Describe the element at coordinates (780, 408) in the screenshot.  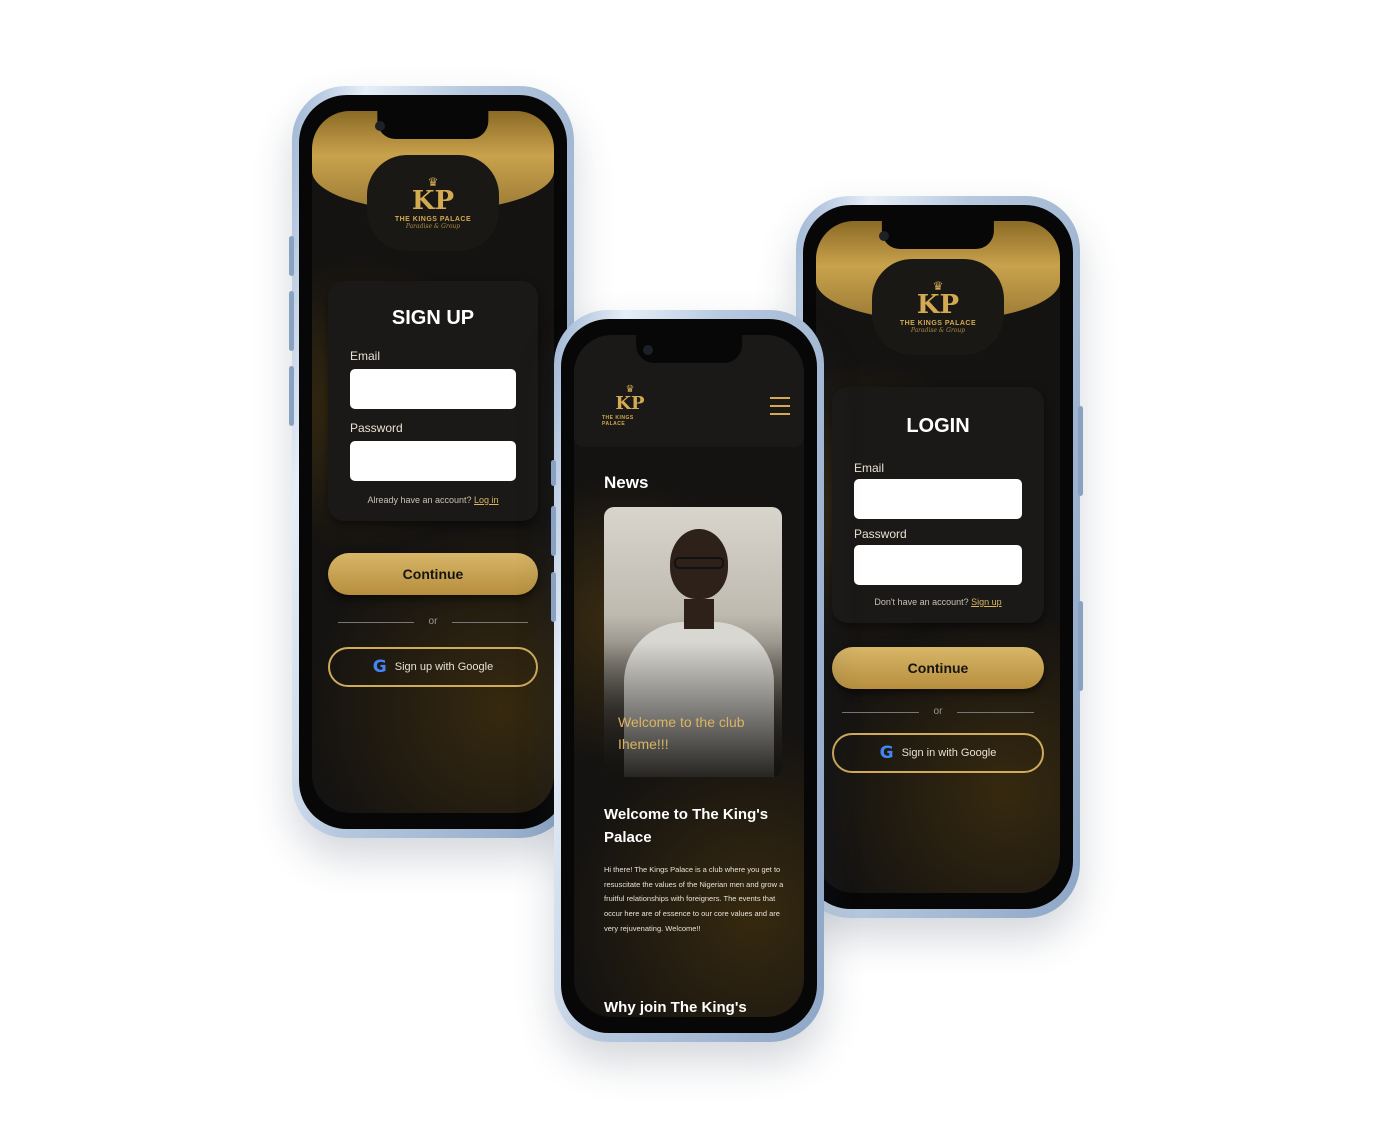
I see `hamburger-icon` at that location.